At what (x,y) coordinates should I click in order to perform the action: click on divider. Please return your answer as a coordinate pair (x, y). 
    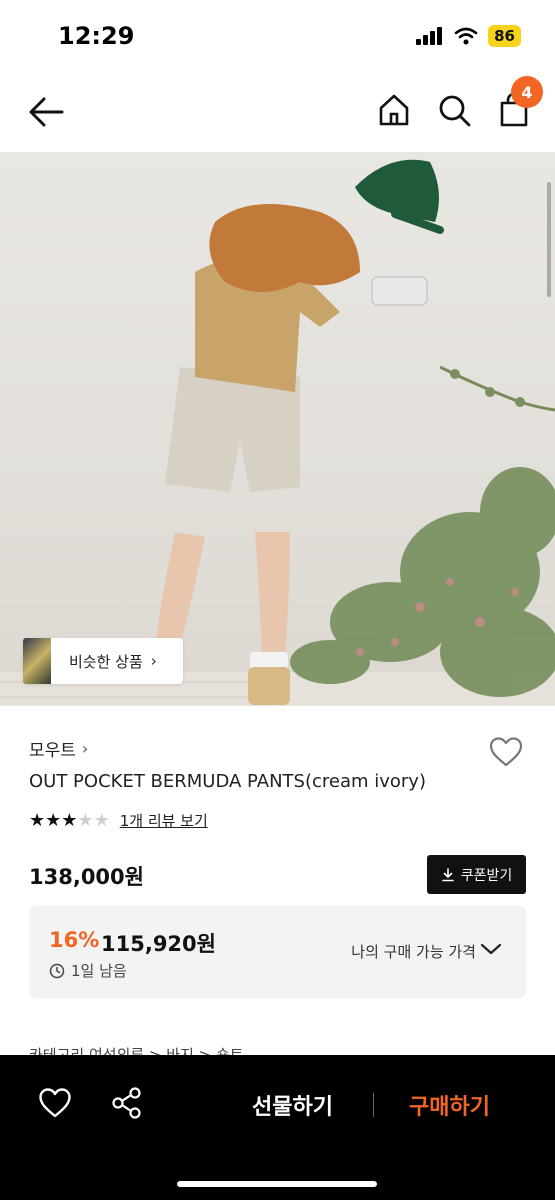
    Looking at the image, I should click on (373, 1105).